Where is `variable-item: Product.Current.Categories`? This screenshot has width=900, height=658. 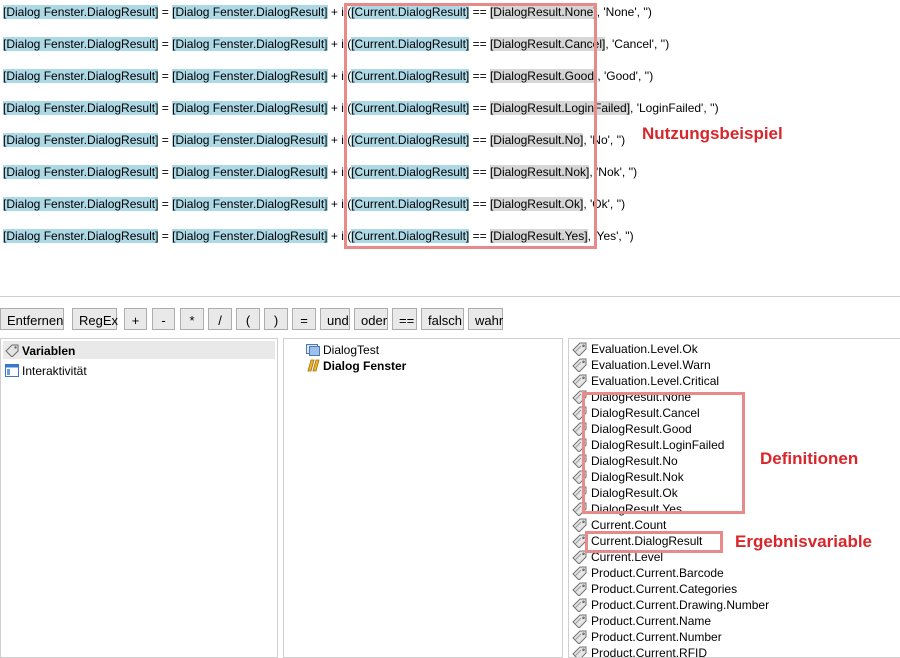
variable-item: Product.Current.Categories is located at coordinates (655, 589).